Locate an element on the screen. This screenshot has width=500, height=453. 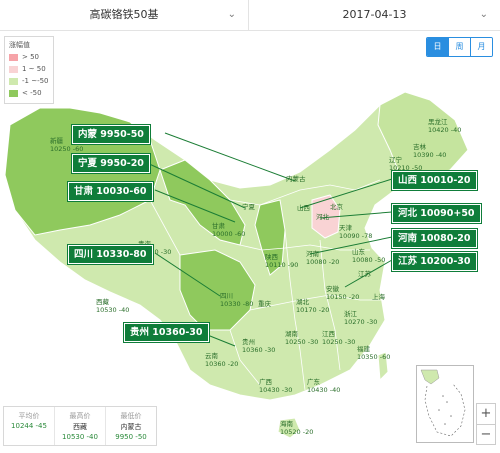
date-dropdown: 2017-04-13 ⌄ is located at coordinates (374, 15).